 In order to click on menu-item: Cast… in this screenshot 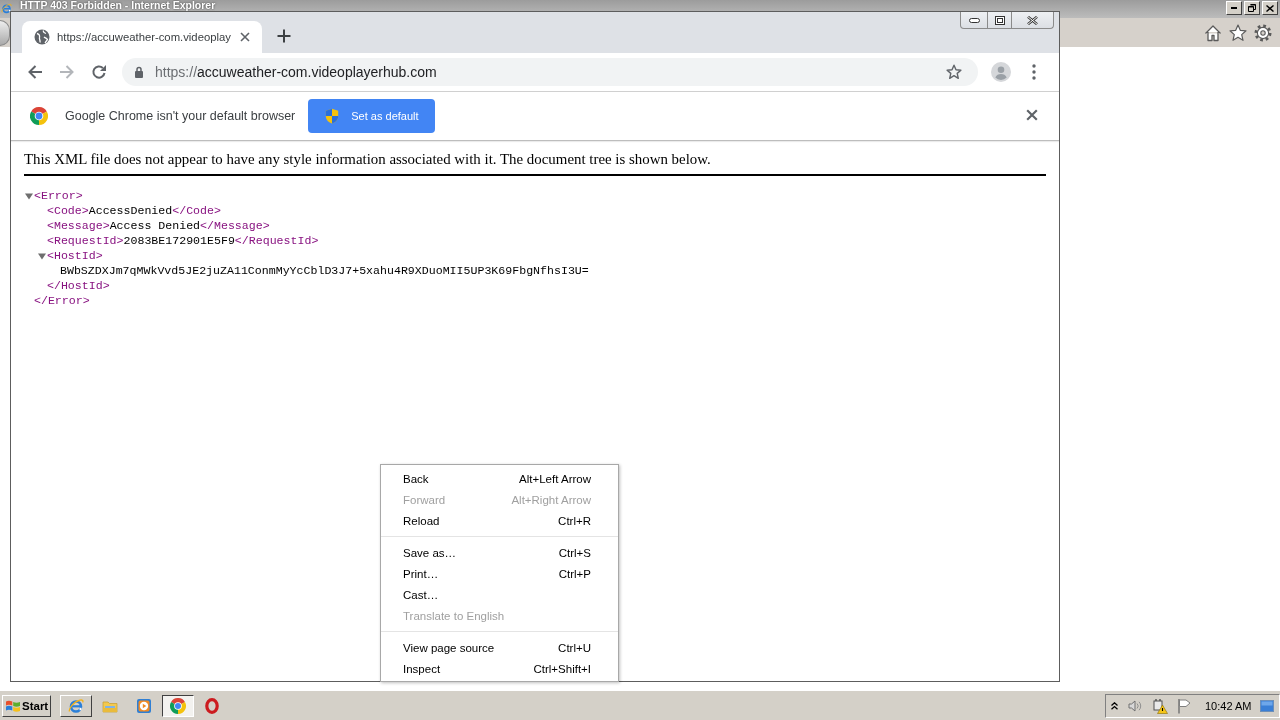, I will do `click(499, 594)`.